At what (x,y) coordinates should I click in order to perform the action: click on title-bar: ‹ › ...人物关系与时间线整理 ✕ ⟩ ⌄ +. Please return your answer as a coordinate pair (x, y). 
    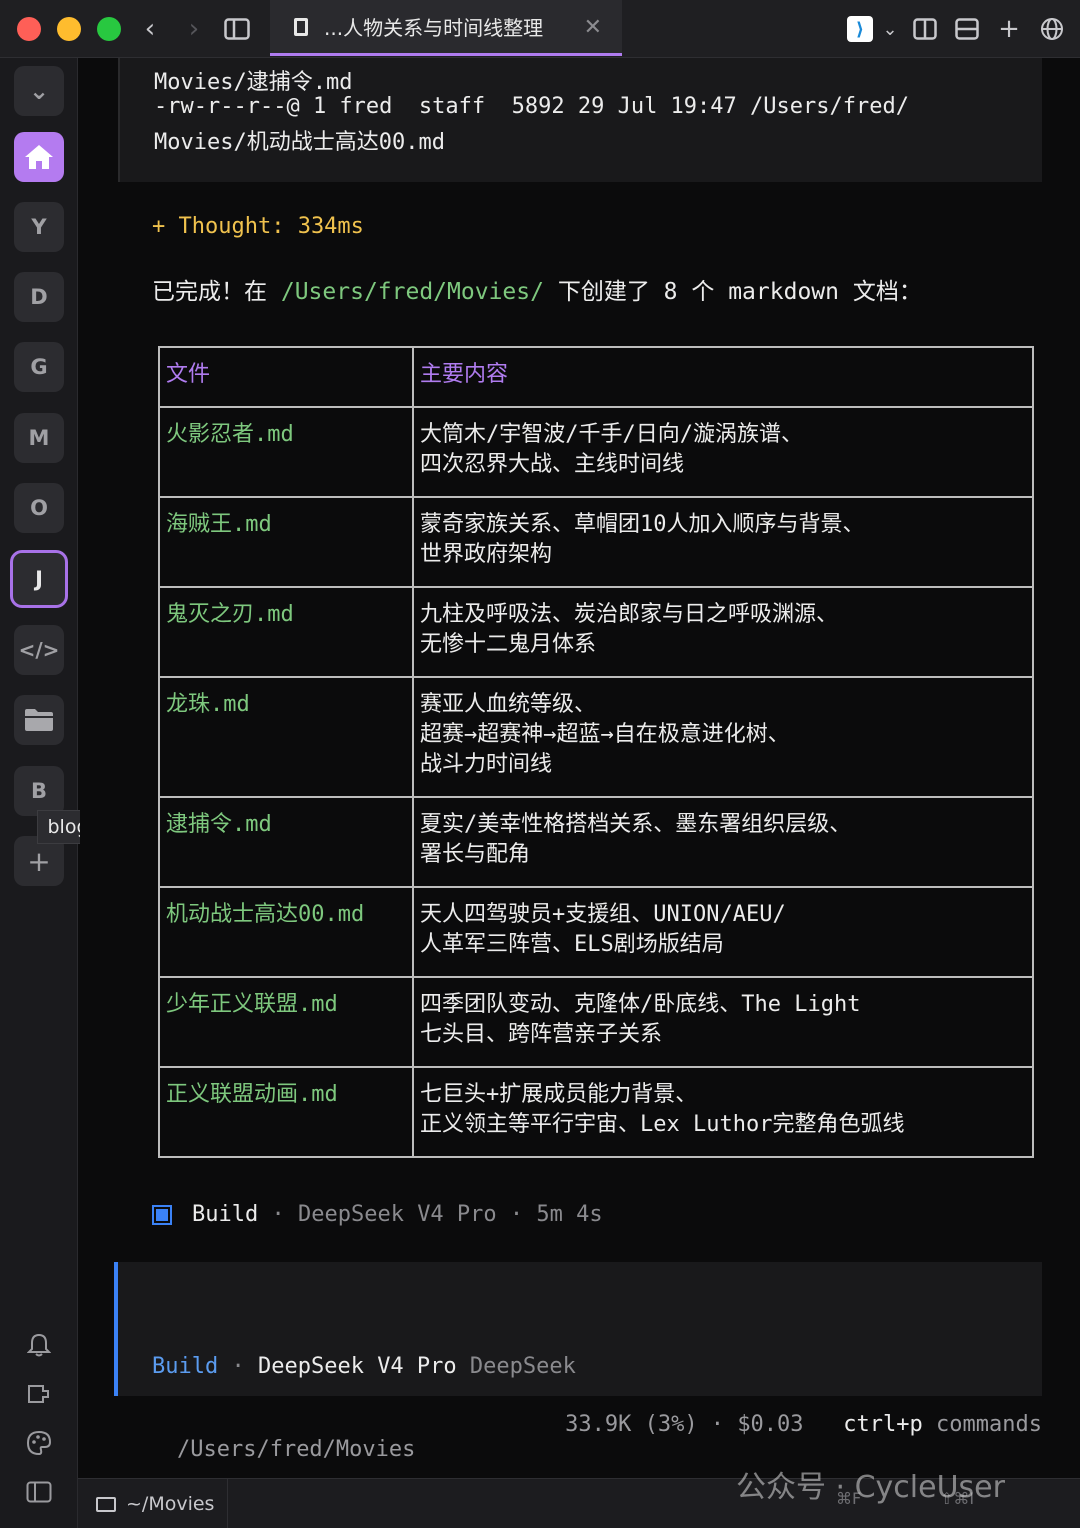
    Looking at the image, I should click on (540, 29).